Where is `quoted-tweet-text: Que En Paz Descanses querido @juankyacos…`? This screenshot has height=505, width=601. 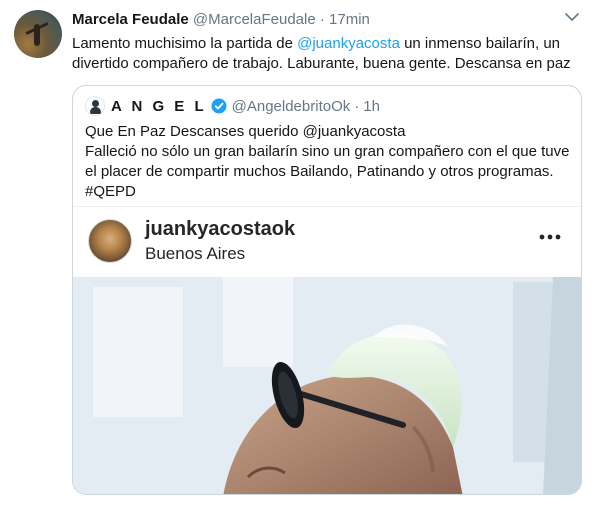 quoted-tweet-text: Que En Paz Descanses querido @juankyacos… is located at coordinates (330, 162).